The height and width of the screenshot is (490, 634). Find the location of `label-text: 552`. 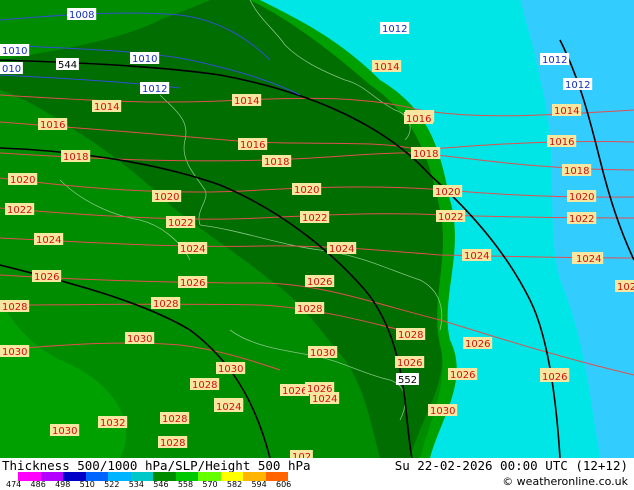

label-text: 552 is located at coordinates (407, 380).